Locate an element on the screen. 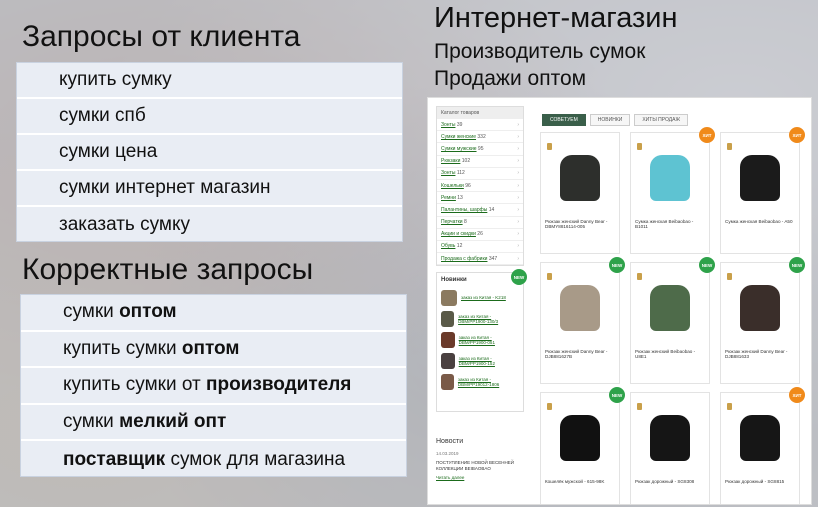  tab-2: НОВИНКИ is located at coordinates (610, 120).